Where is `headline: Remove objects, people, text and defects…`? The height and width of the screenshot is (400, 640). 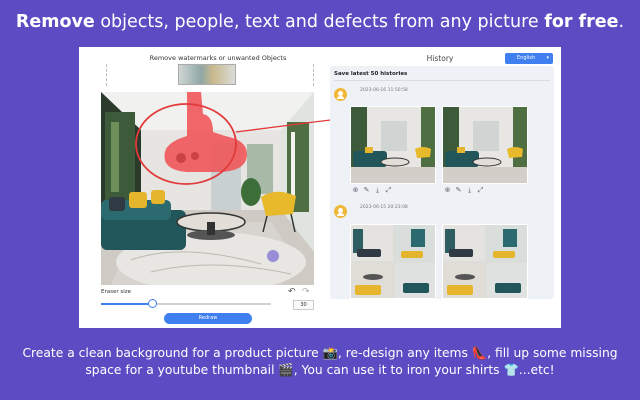
headline: Remove objects, people, text and defects… is located at coordinates (320, 22).